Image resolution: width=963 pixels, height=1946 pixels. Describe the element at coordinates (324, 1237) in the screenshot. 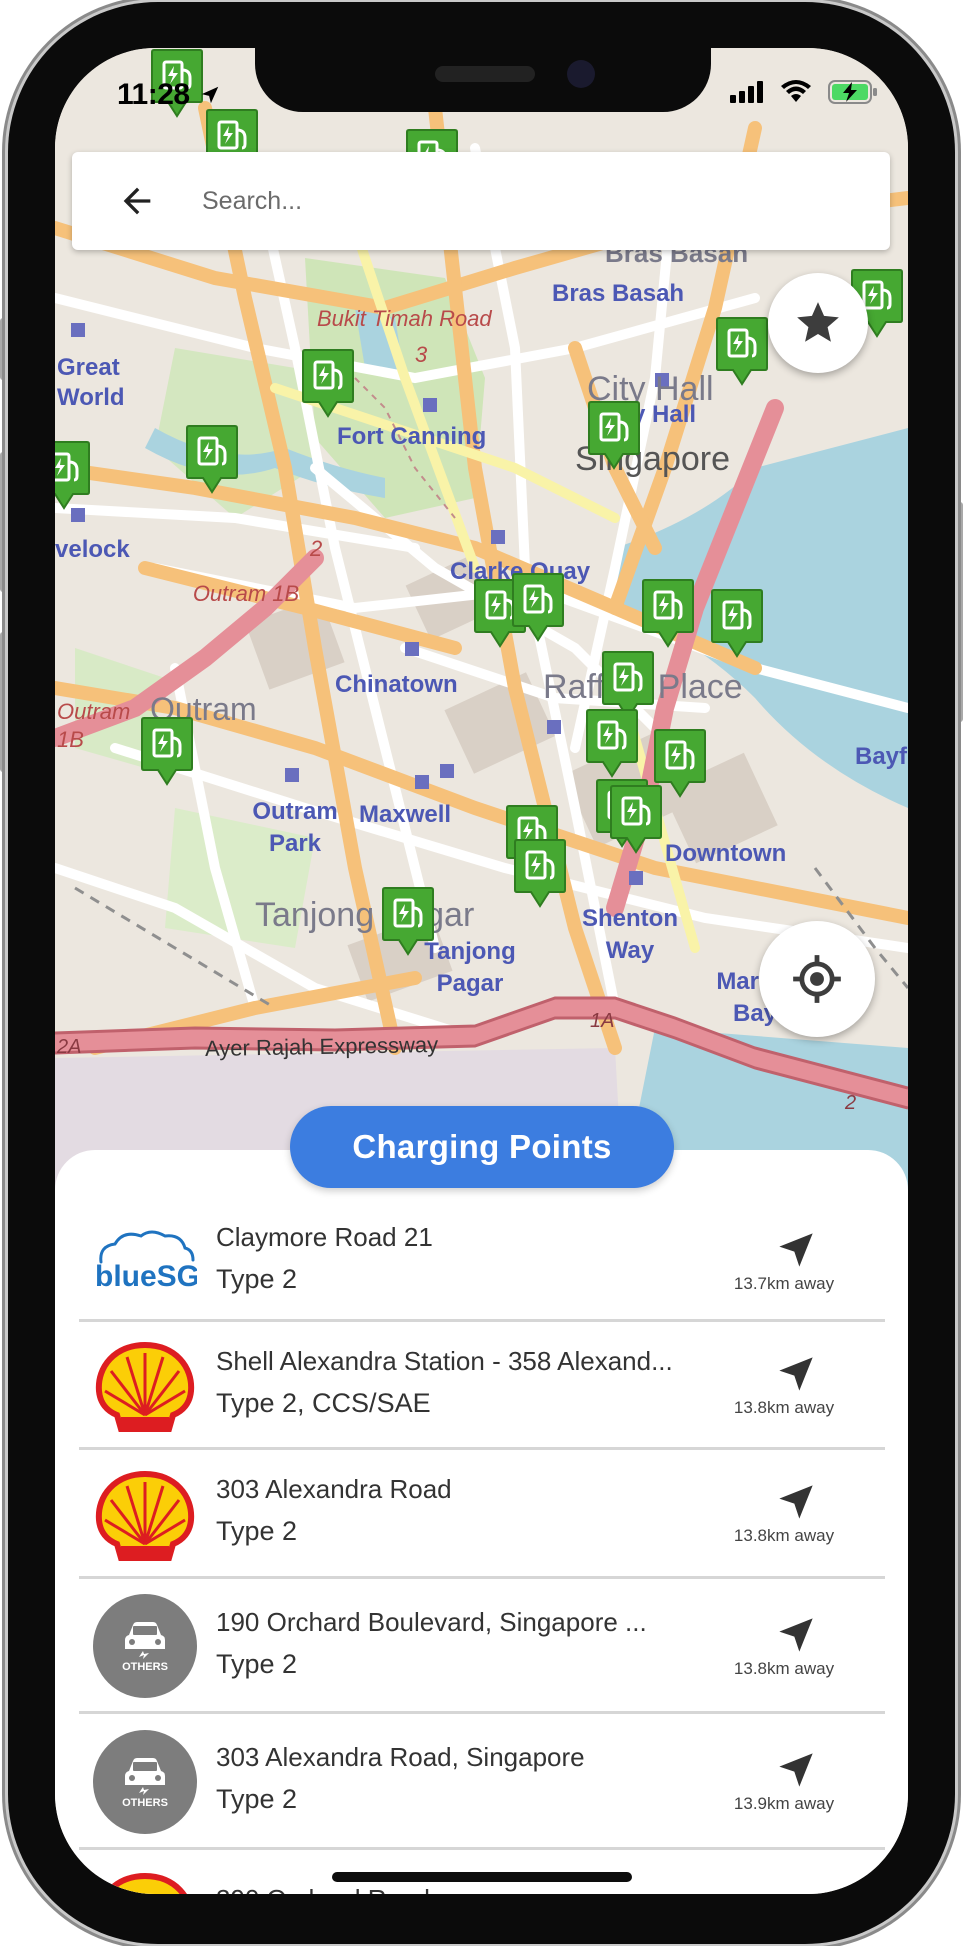

I see `station-name: Claymore Road 21` at that location.